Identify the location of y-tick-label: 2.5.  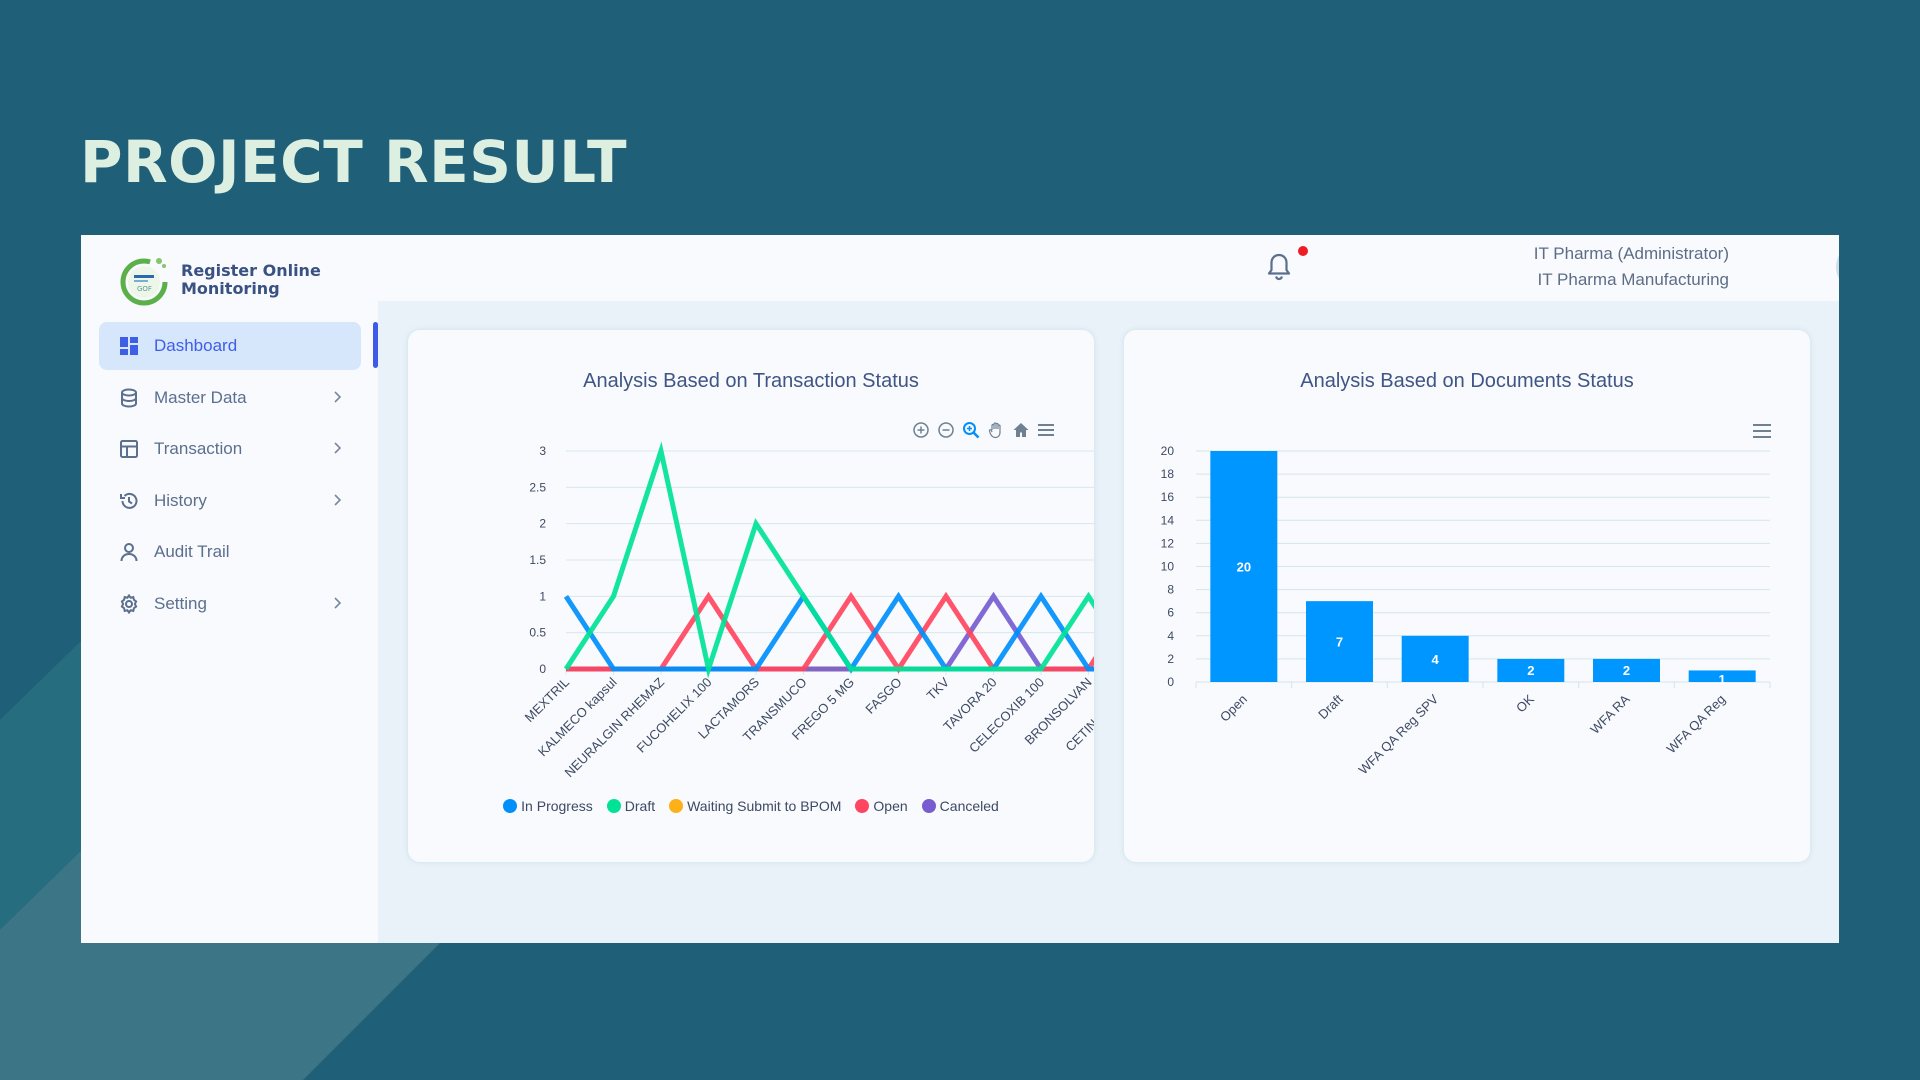
(537, 487).